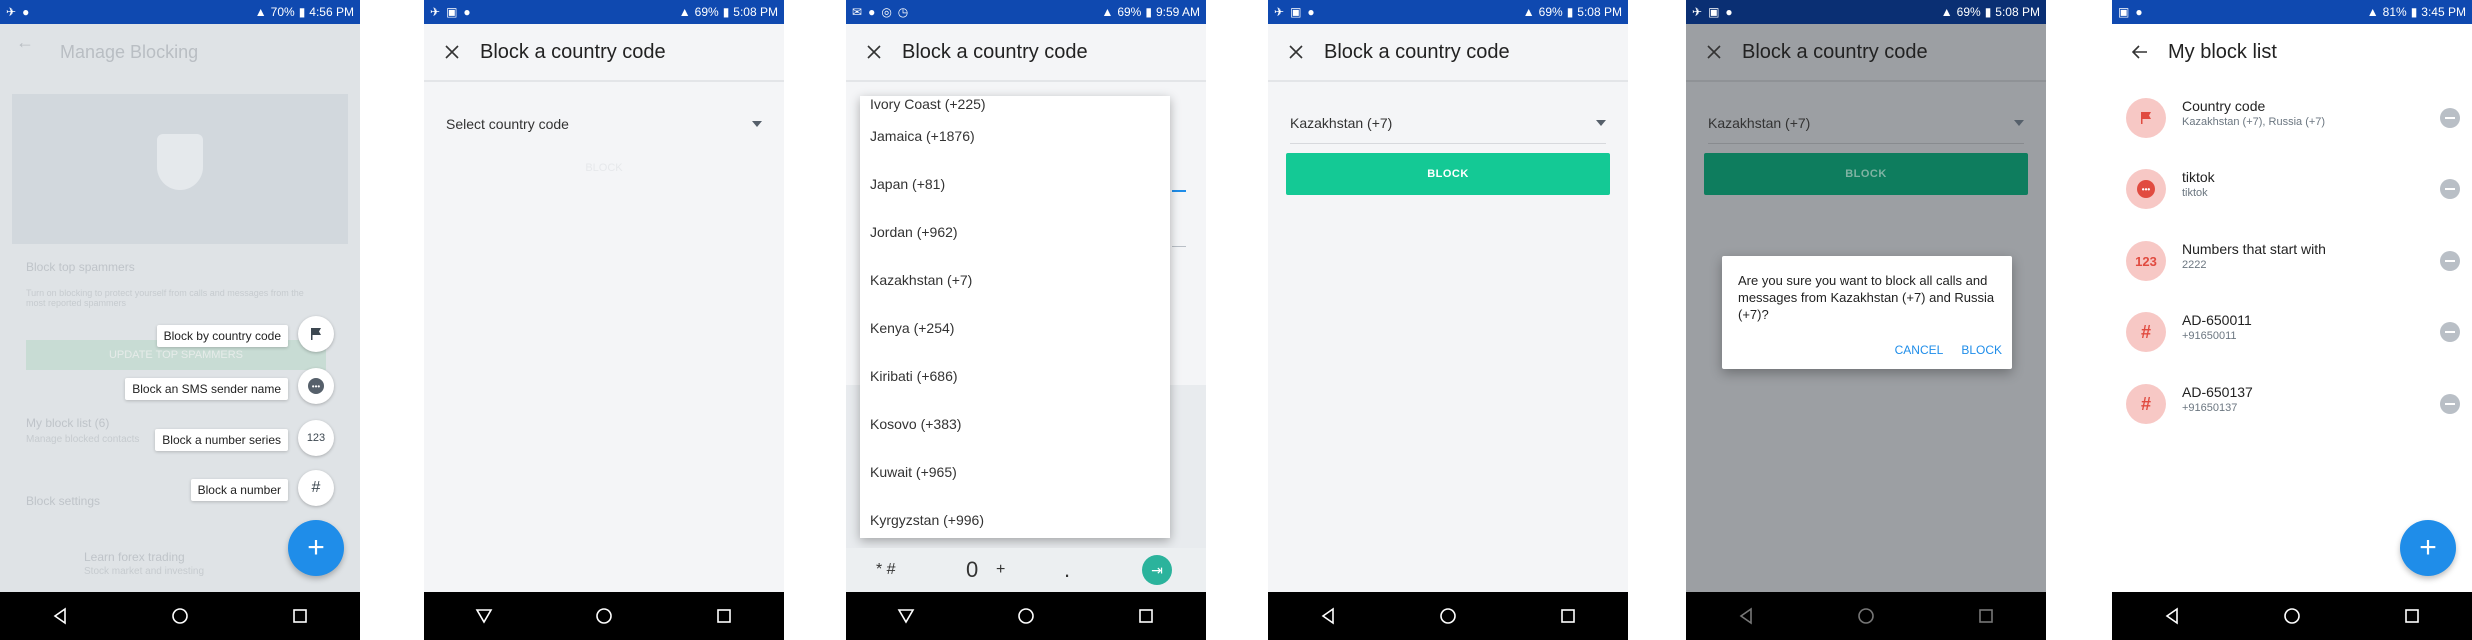 Image resolution: width=2472 pixels, height=640 pixels. What do you see at coordinates (1000, 570) in the screenshot?
I see `plus-key: +` at bounding box center [1000, 570].